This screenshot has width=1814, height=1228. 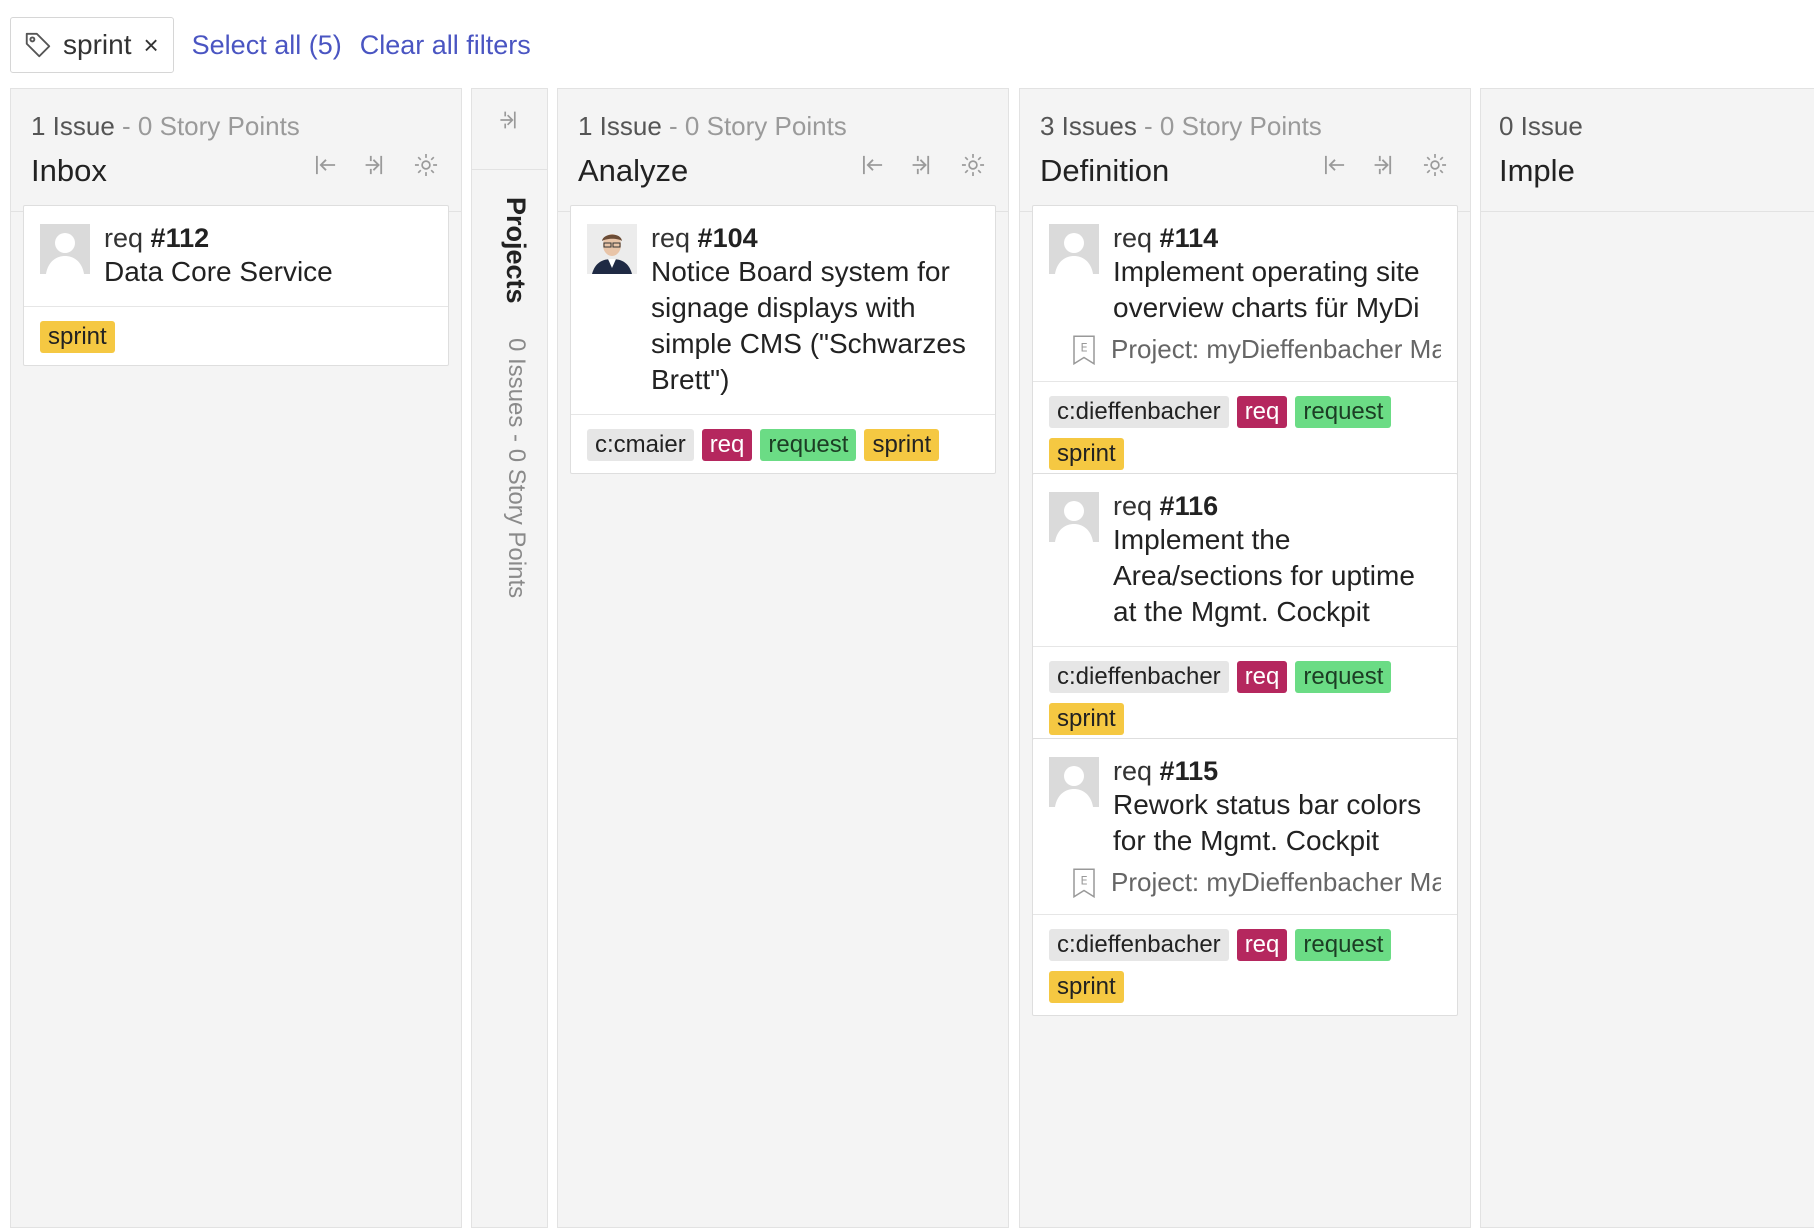 I want to click on filter-chip-sprint: sprint ×, so click(x=92, y=45).